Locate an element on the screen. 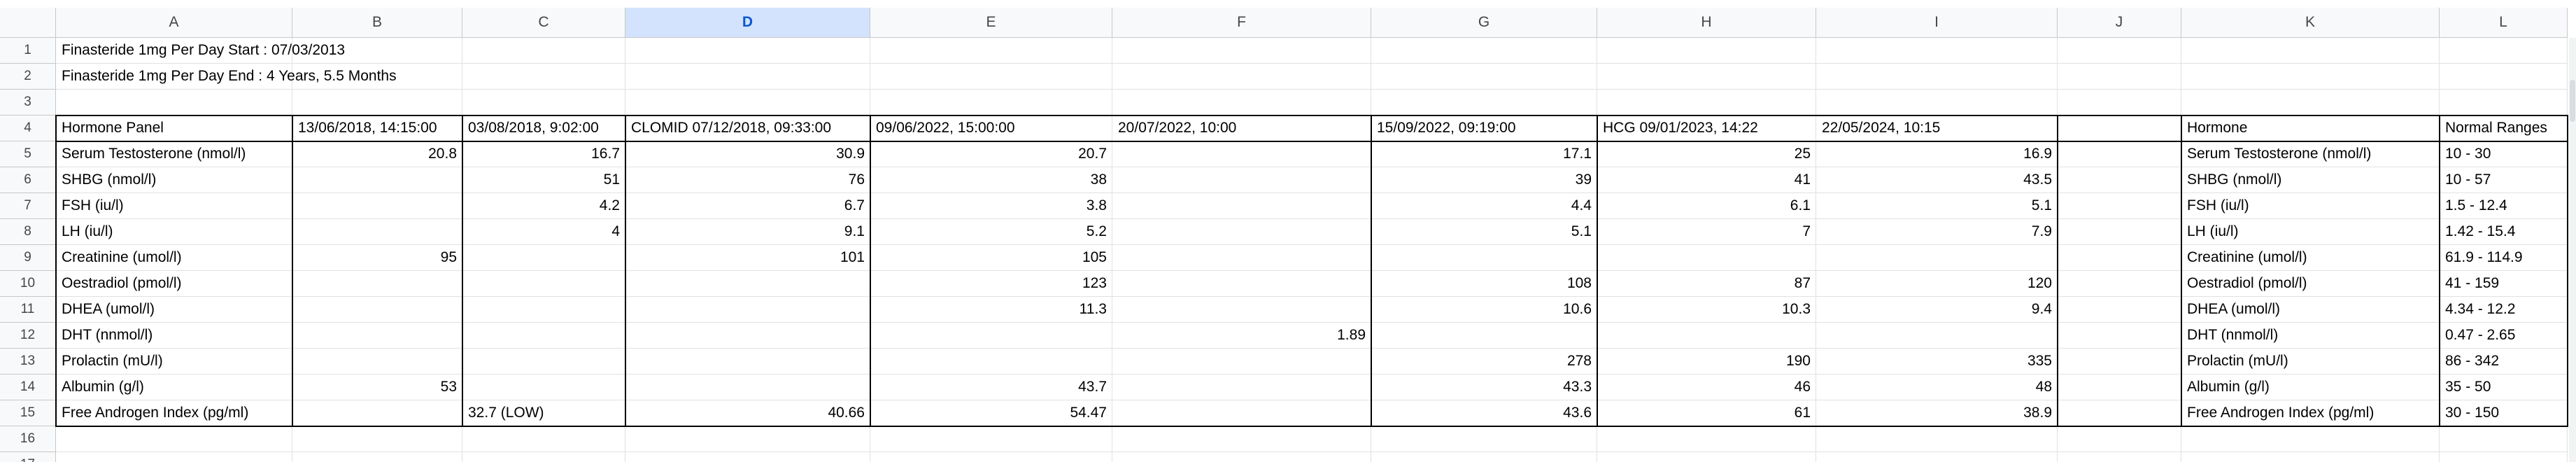 The image size is (2576, 462). hormone-value-cell: 53 is located at coordinates (377, 387).